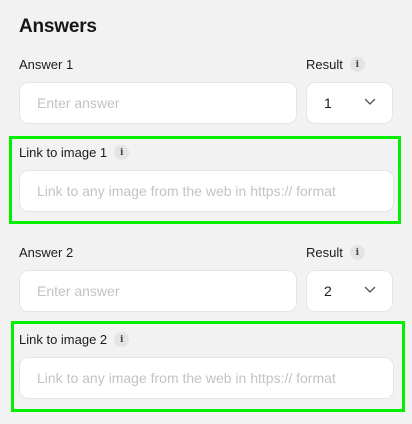 The width and height of the screenshot is (412, 424). What do you see at coordinates (78, 103) in the screenshot?
I see `answer-1-placeholder: Enter answer` at bounding box center [78, 103].